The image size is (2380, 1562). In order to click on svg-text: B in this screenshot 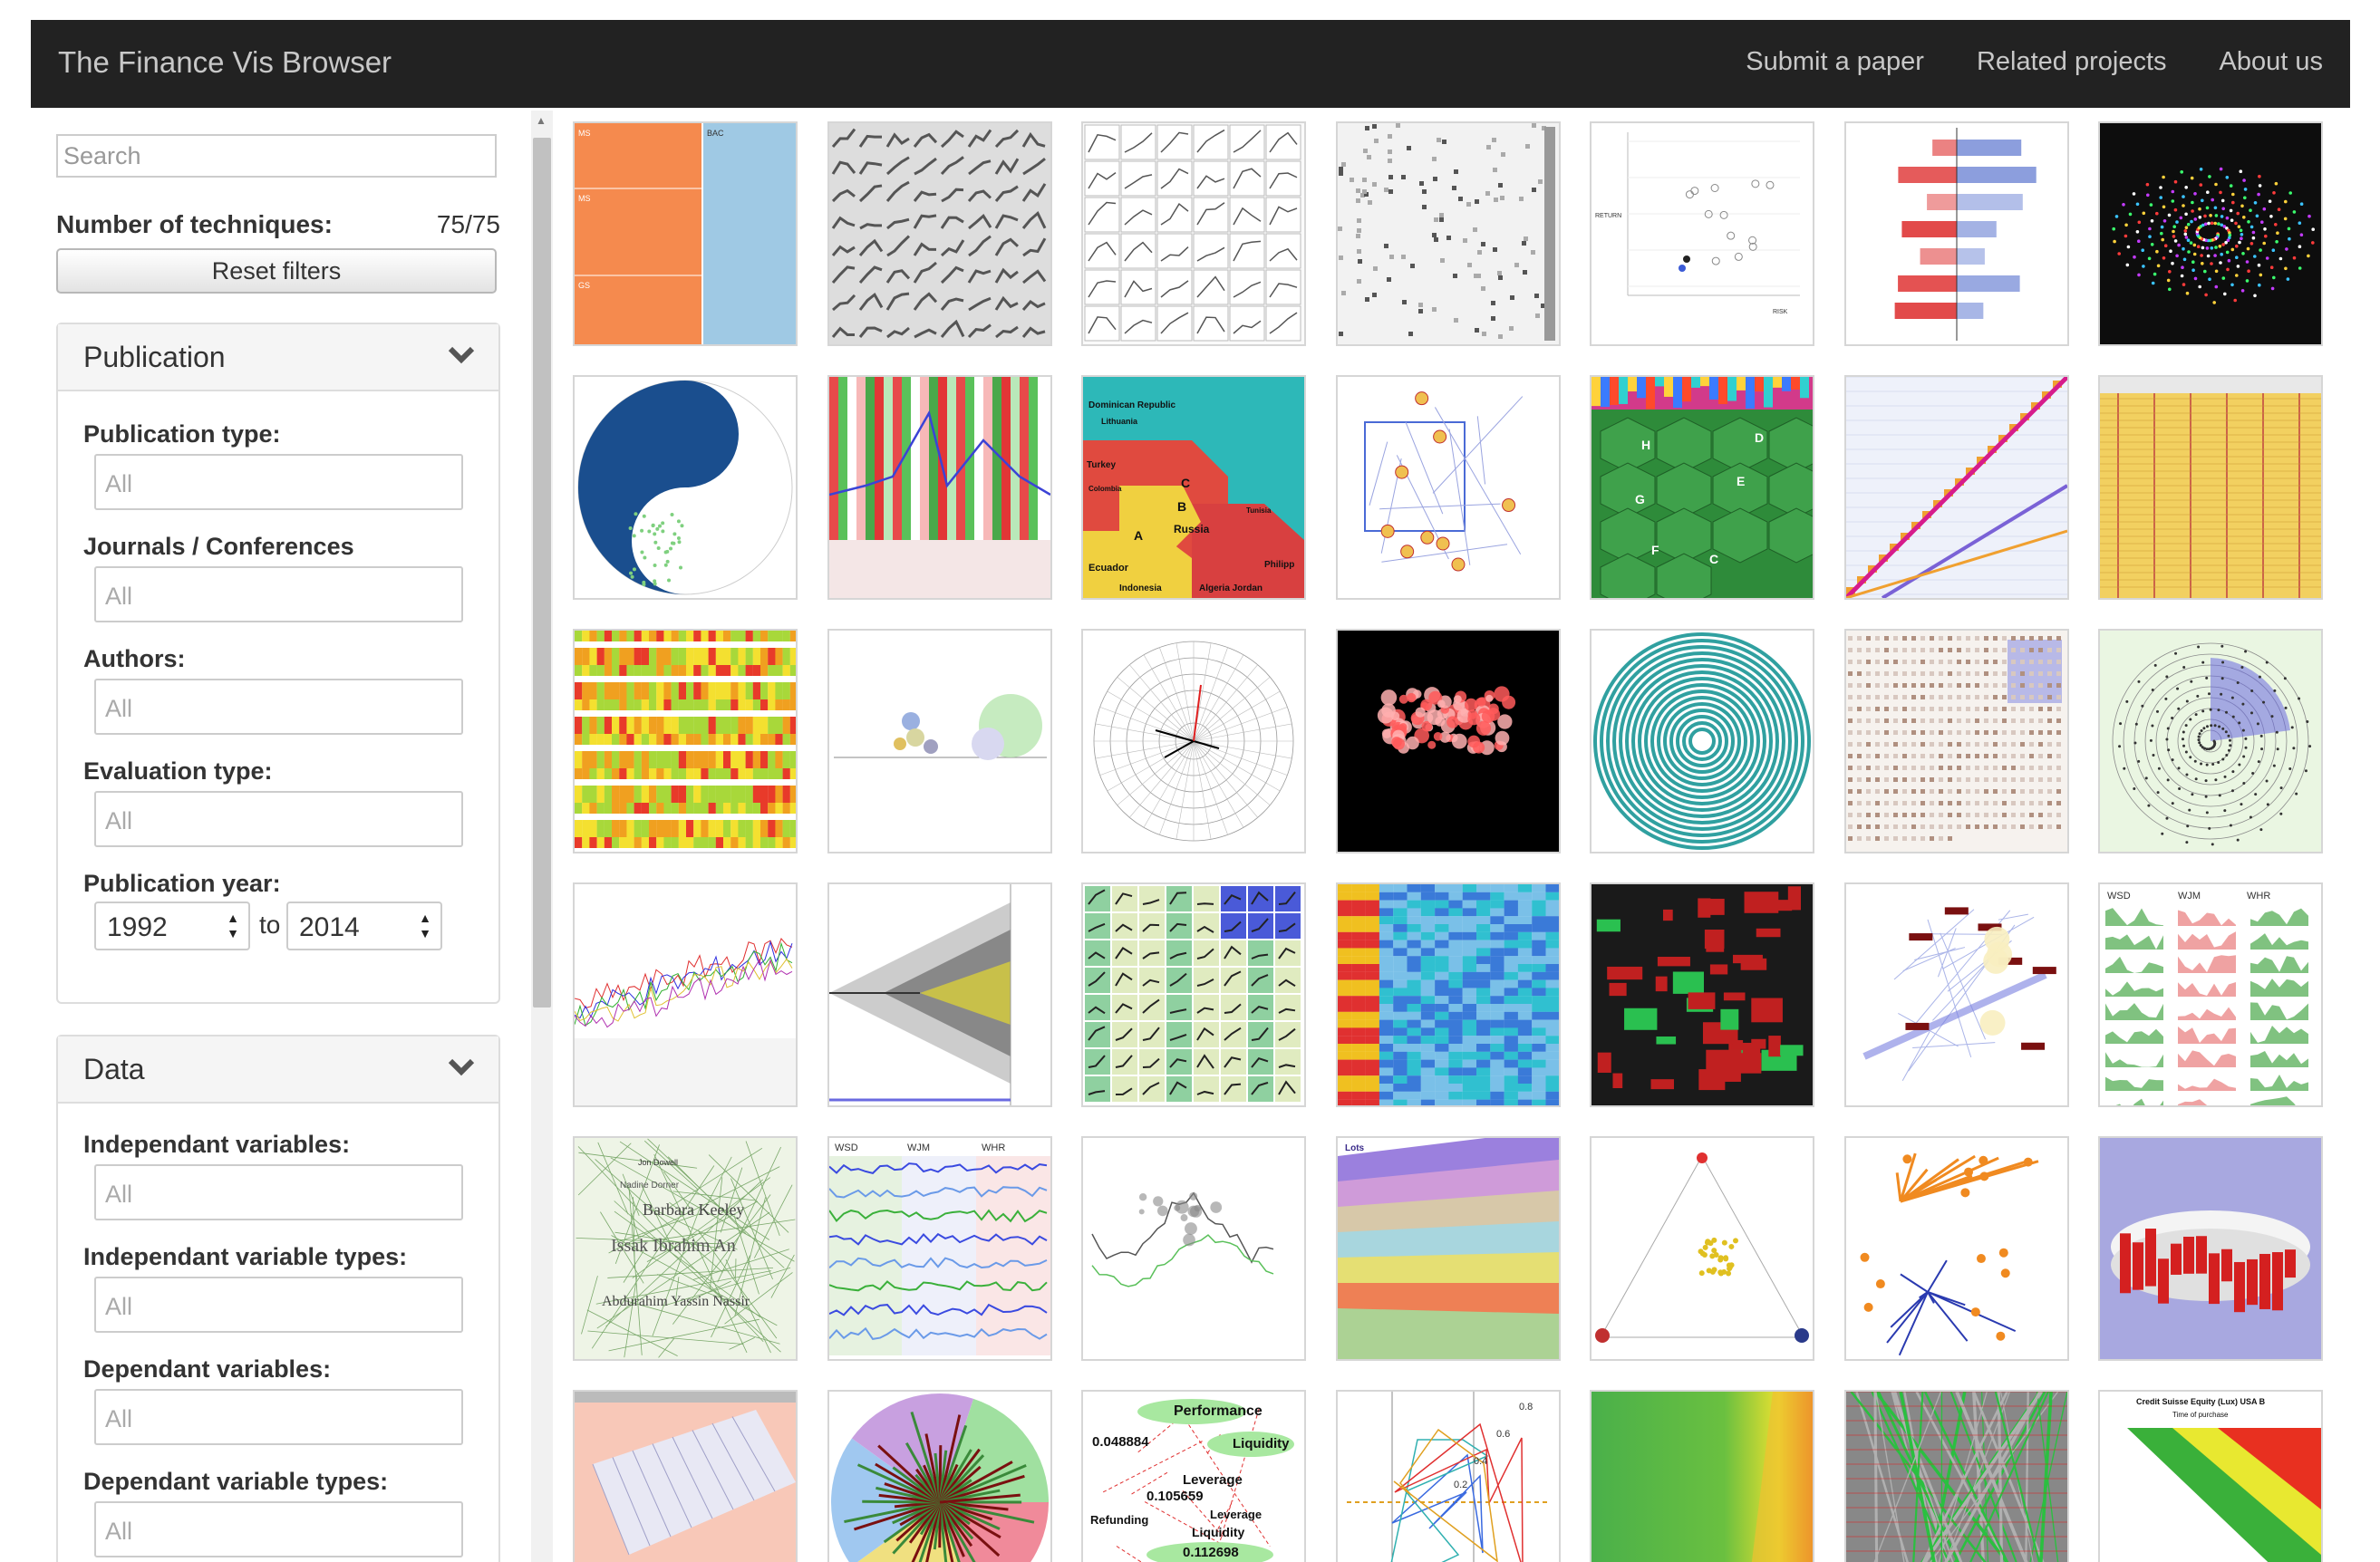, I will do `click(1181, 506)`.